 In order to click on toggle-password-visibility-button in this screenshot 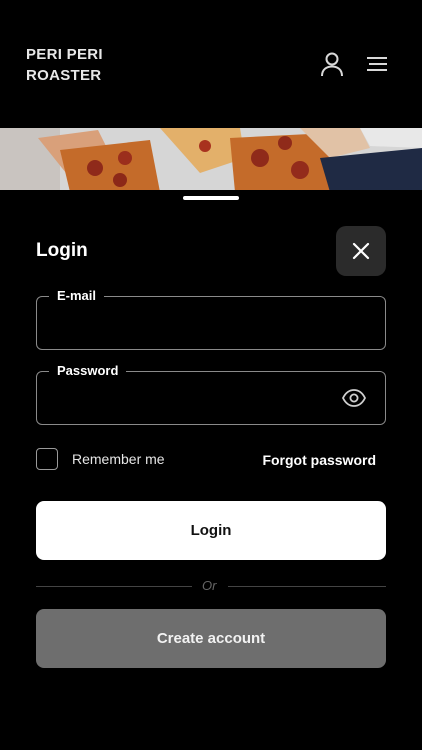, I will do `click(354, 398)`.